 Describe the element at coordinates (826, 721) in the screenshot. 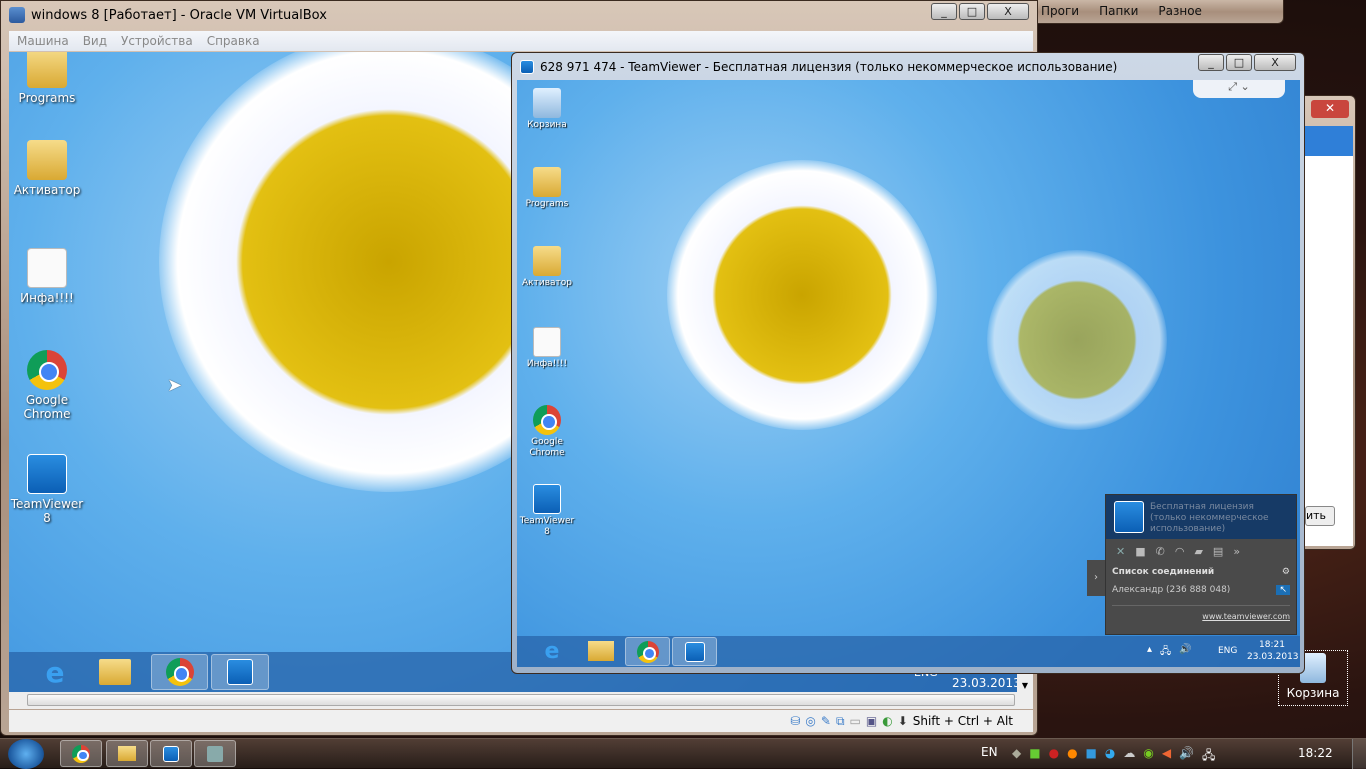

I see `usb-icon: ✎` at that location.